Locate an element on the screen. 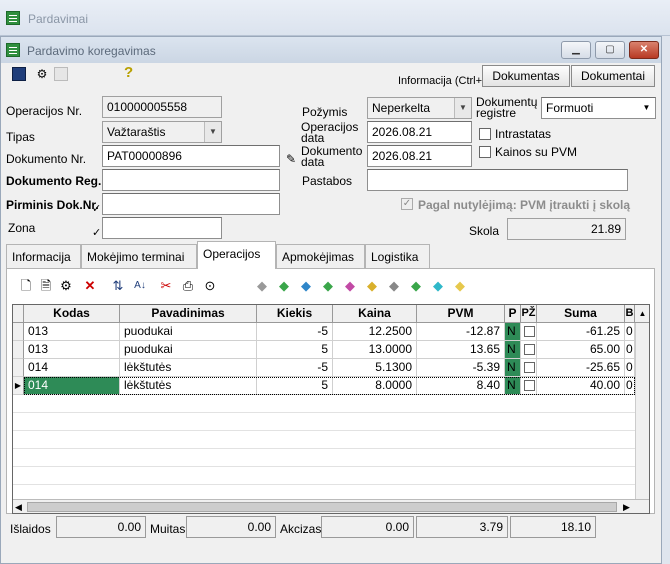 Image resolution: width=670 pixels, height=564 pixels. kainos-su-pvm-checkbox is located at coordinates (485, 152).